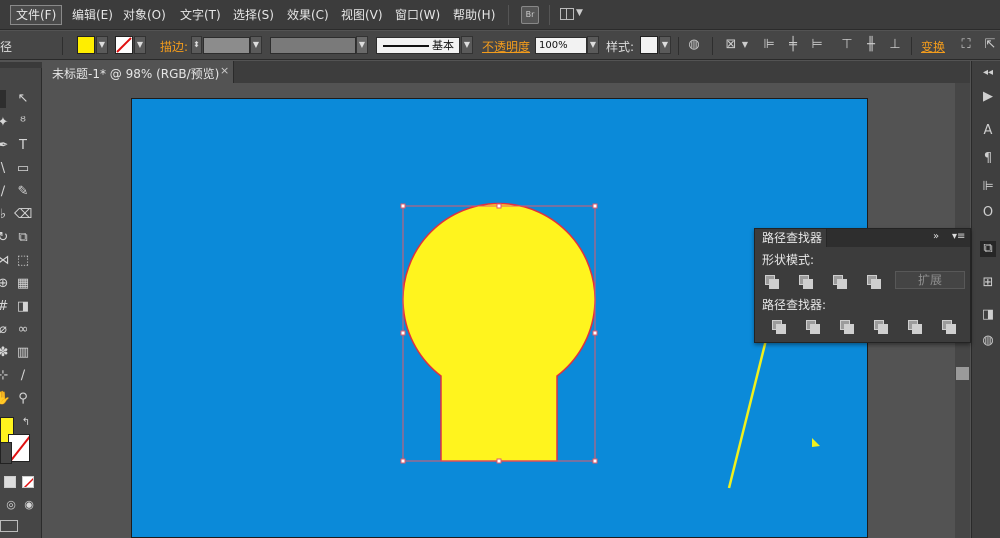  I want to click on expand-button: 扩展, so click(930, 280).